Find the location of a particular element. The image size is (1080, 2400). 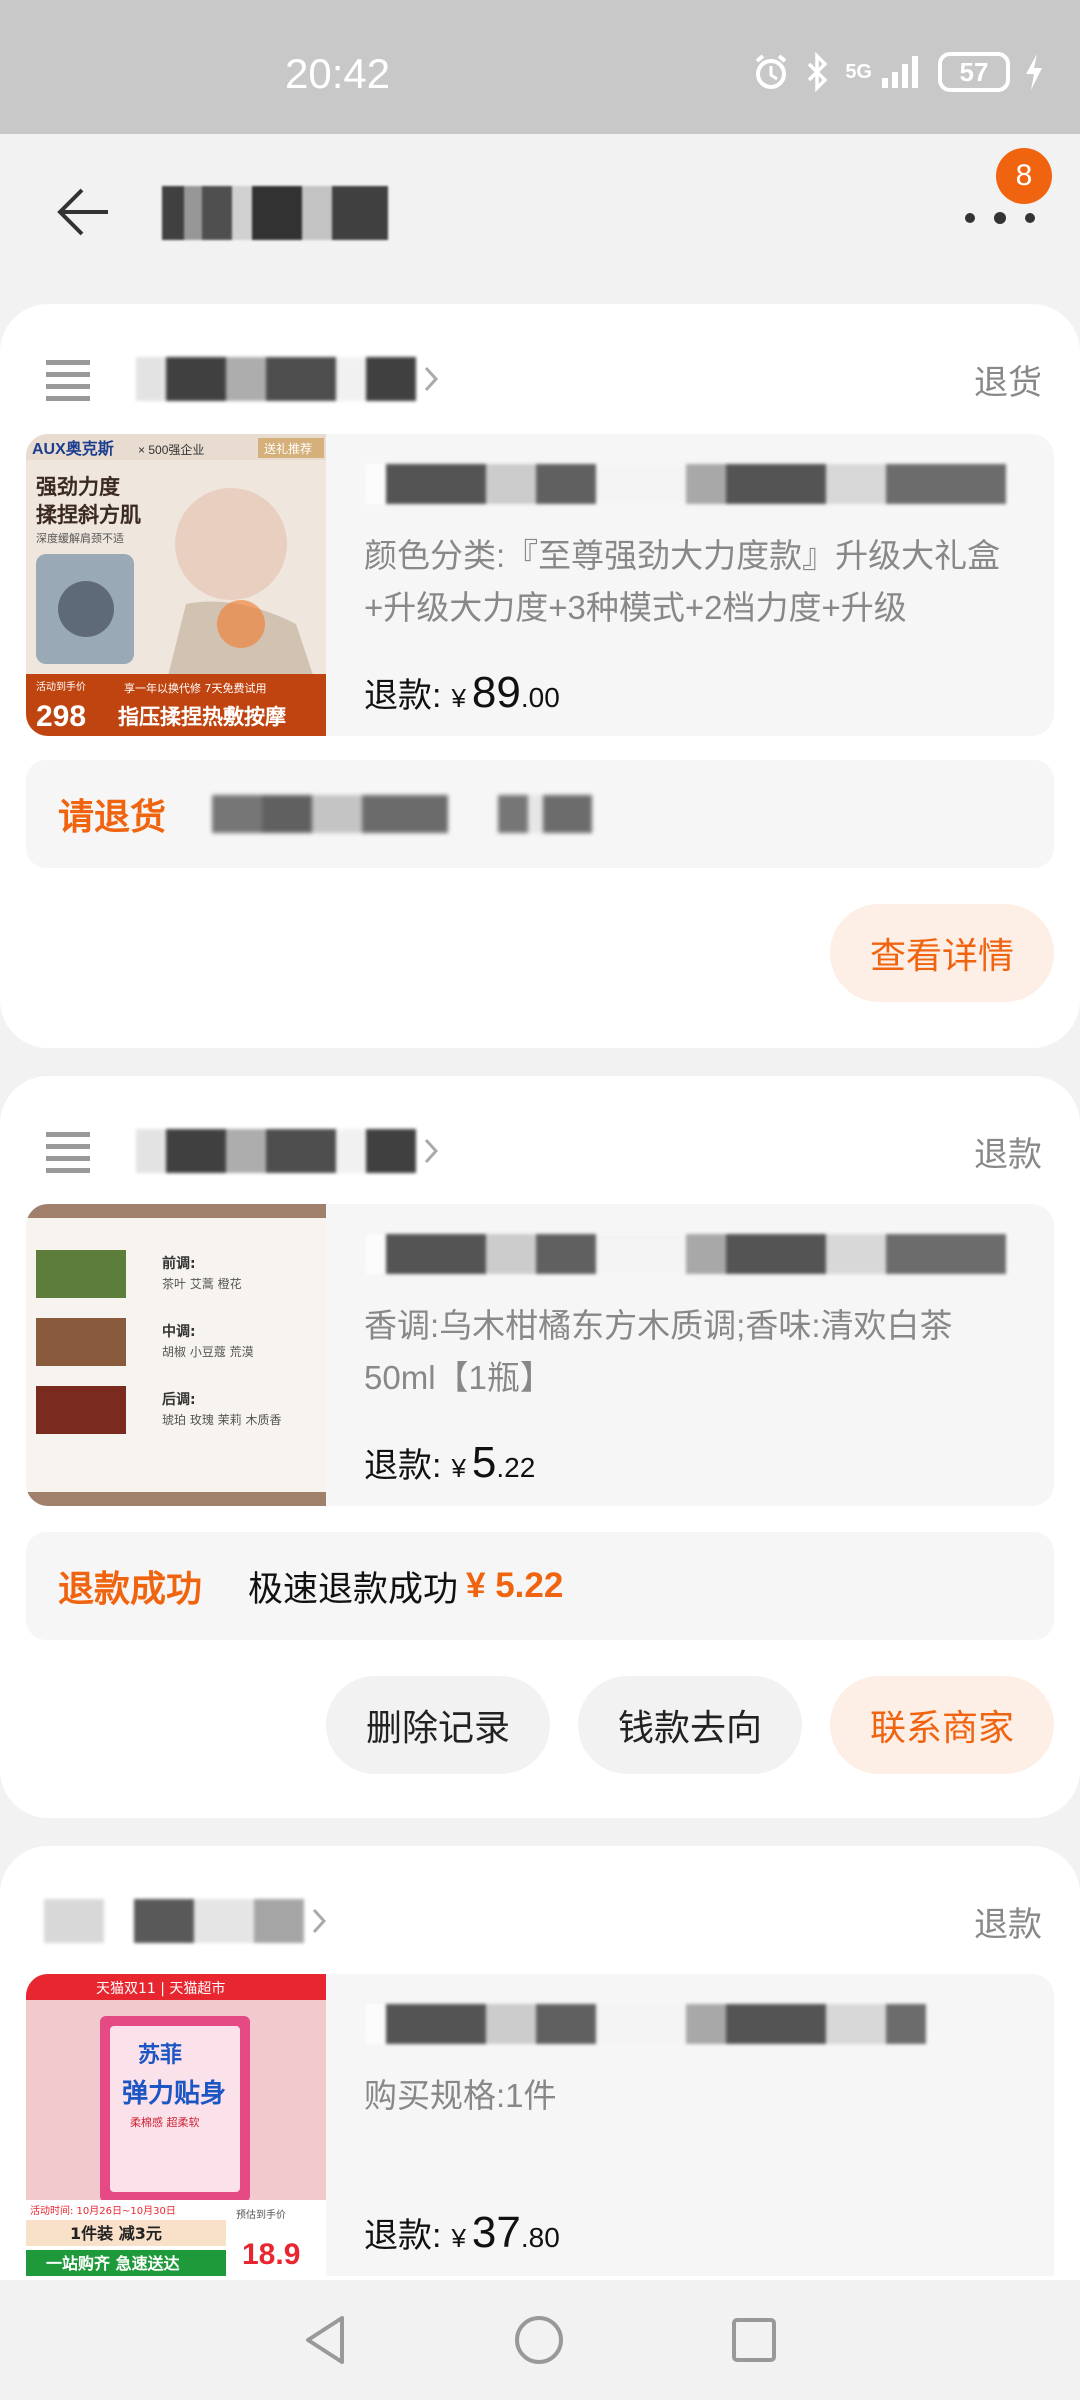

thumb-variant: 柔棉感 超柔软 is located at coordinates (165, 2122).